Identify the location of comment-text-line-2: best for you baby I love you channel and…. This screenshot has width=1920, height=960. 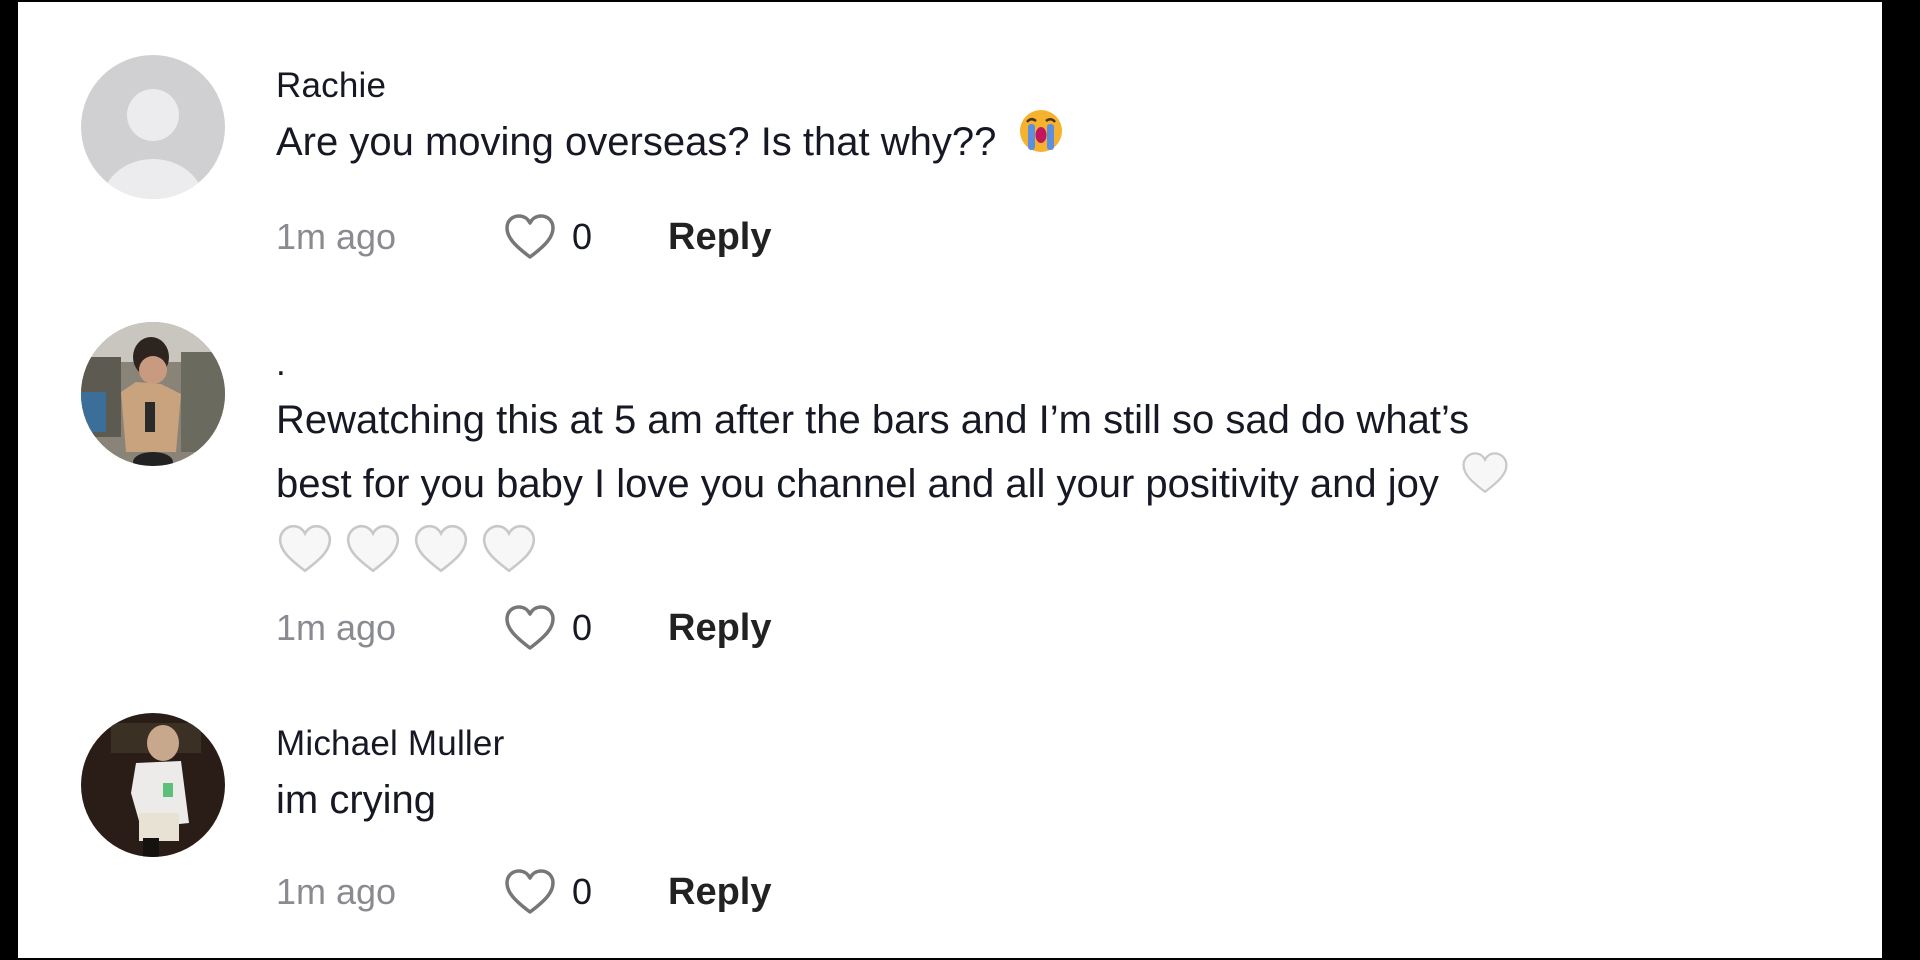
(1049, 485).